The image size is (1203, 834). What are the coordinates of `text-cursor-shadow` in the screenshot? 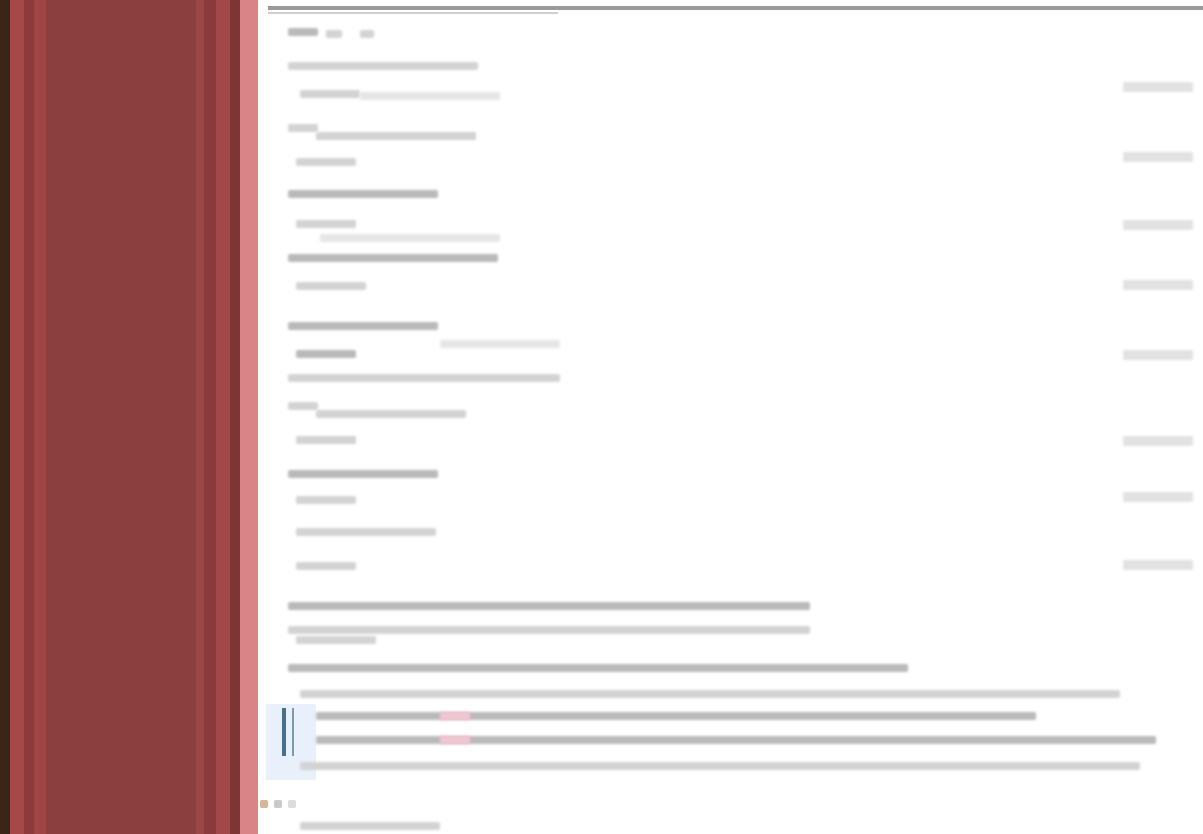 It's located at (293, 732).